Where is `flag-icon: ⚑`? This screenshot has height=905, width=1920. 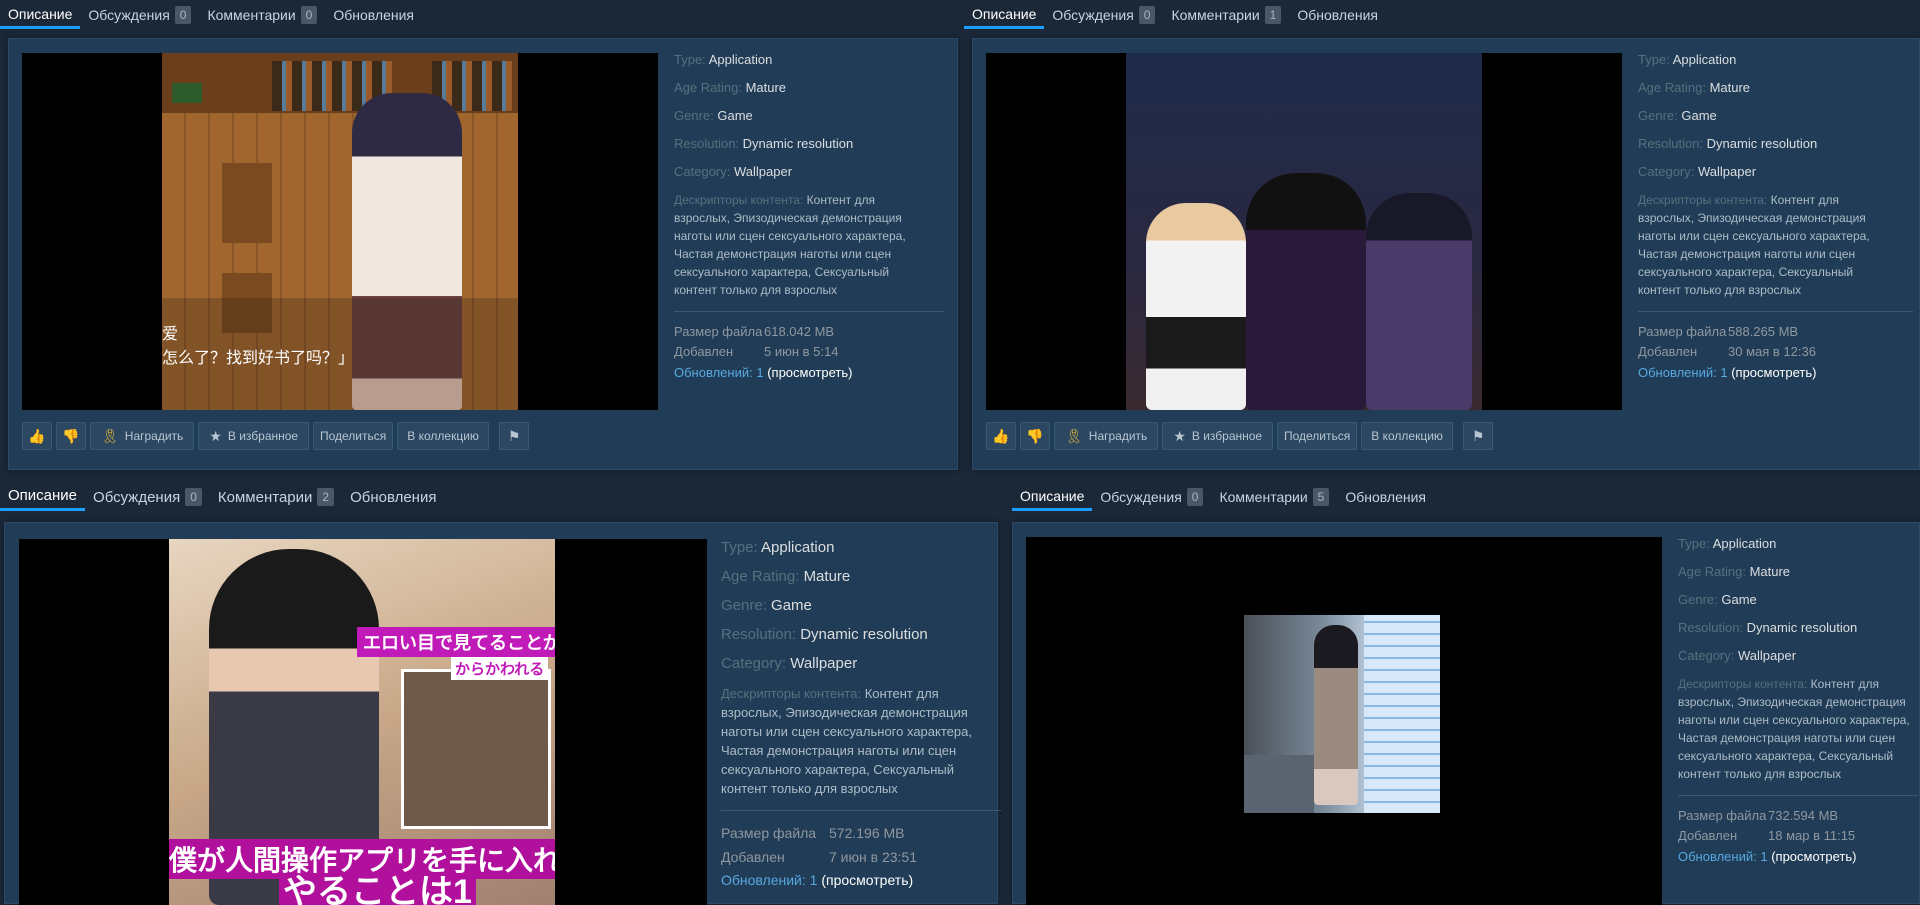
flag-icon: ⚑ is located at coordinates (1478, 436).